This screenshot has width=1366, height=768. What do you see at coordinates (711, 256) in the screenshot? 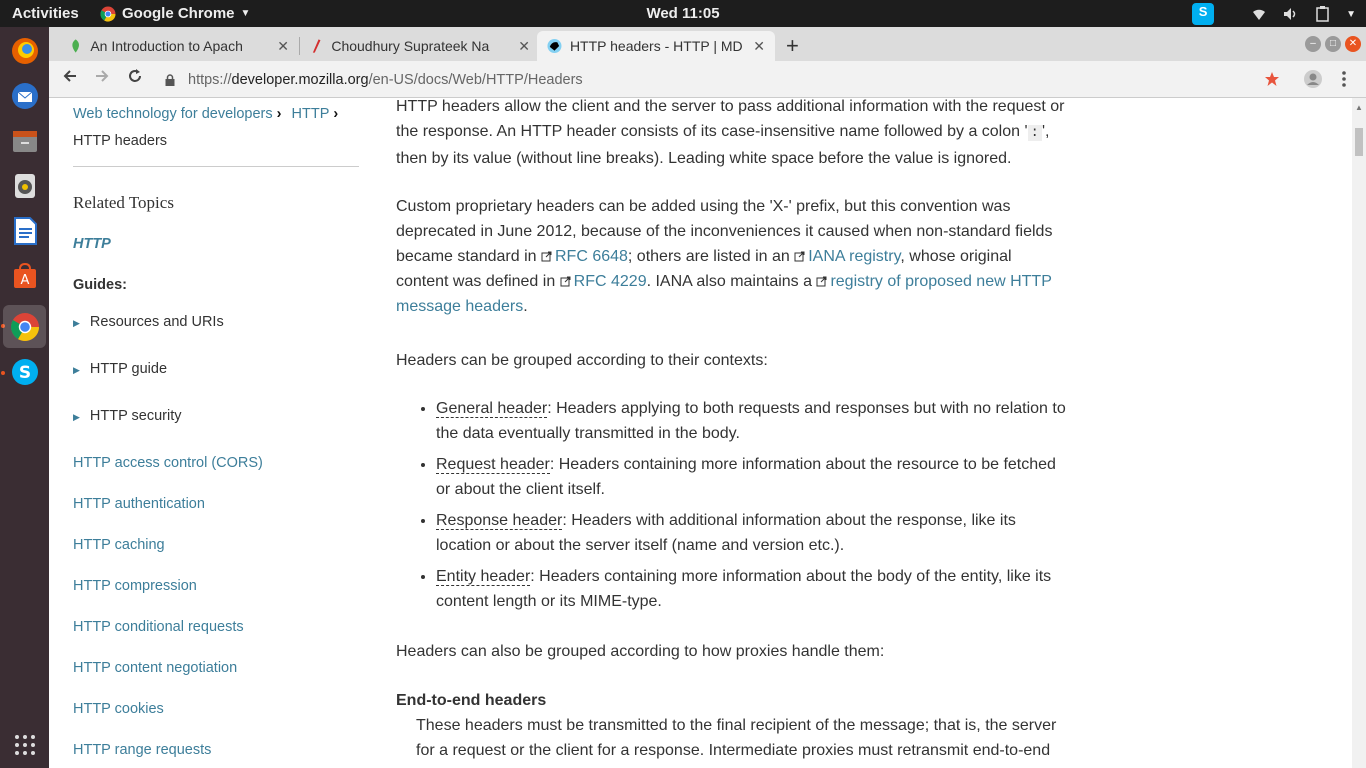
I see `text: ; others are listed in an` at bounding box center [711, 256].